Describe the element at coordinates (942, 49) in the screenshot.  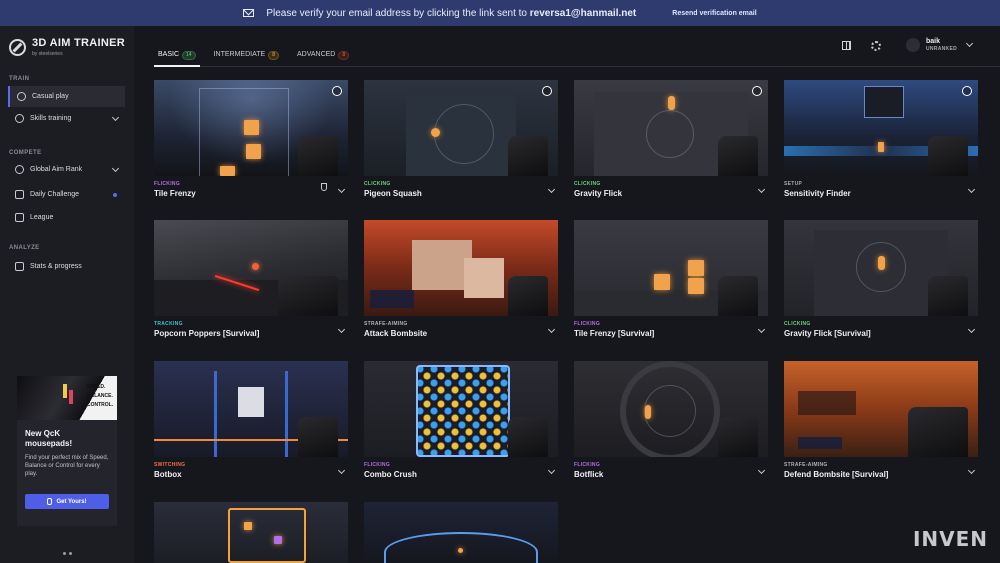
I see `user-rank: UNRANKED` at that location.